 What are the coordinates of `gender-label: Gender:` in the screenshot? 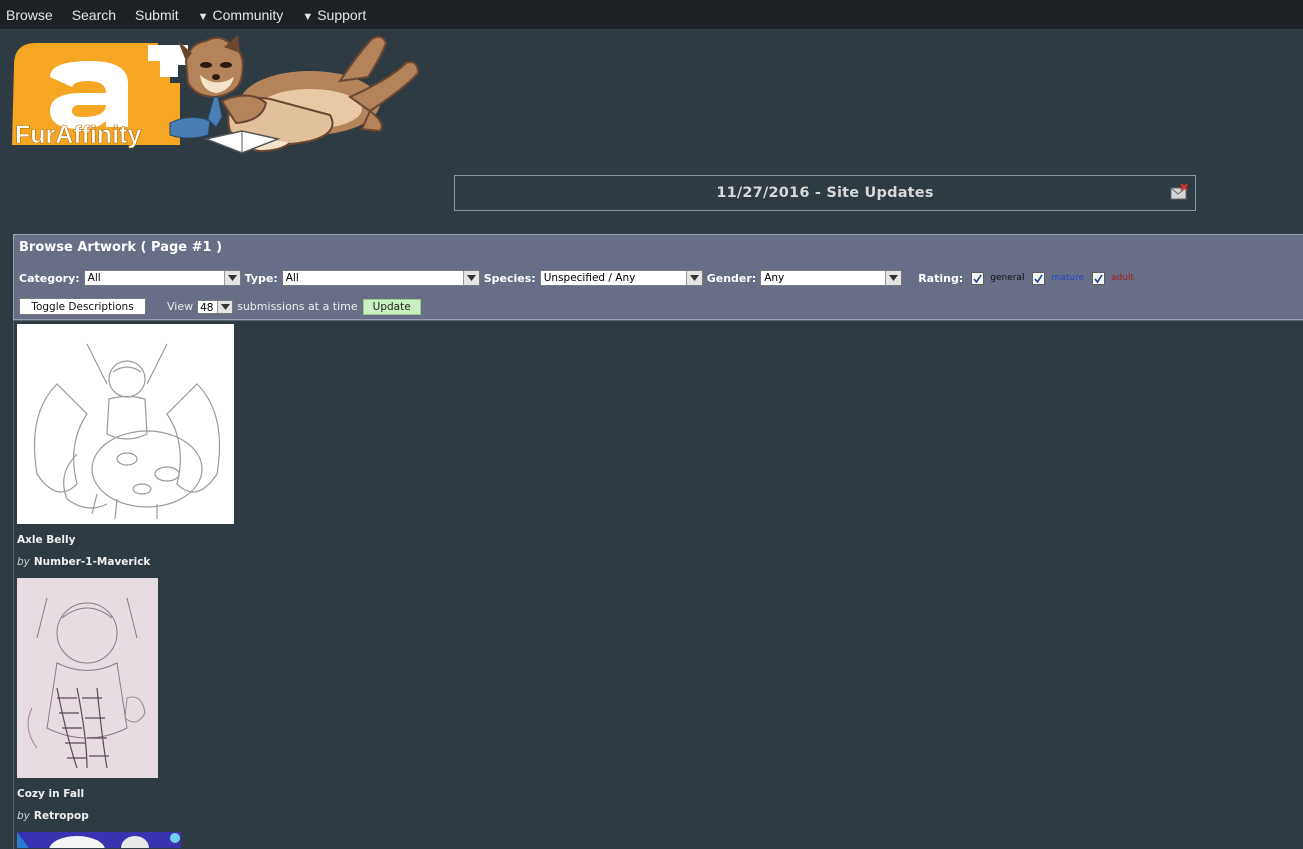 It's located at (731, 278).